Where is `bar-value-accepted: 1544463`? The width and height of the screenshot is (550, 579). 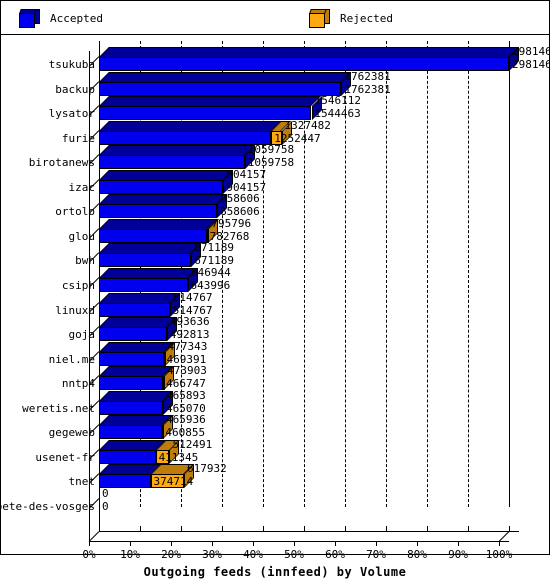 bar-value-accepted: 1544463 is located at coordinates (337, 114).